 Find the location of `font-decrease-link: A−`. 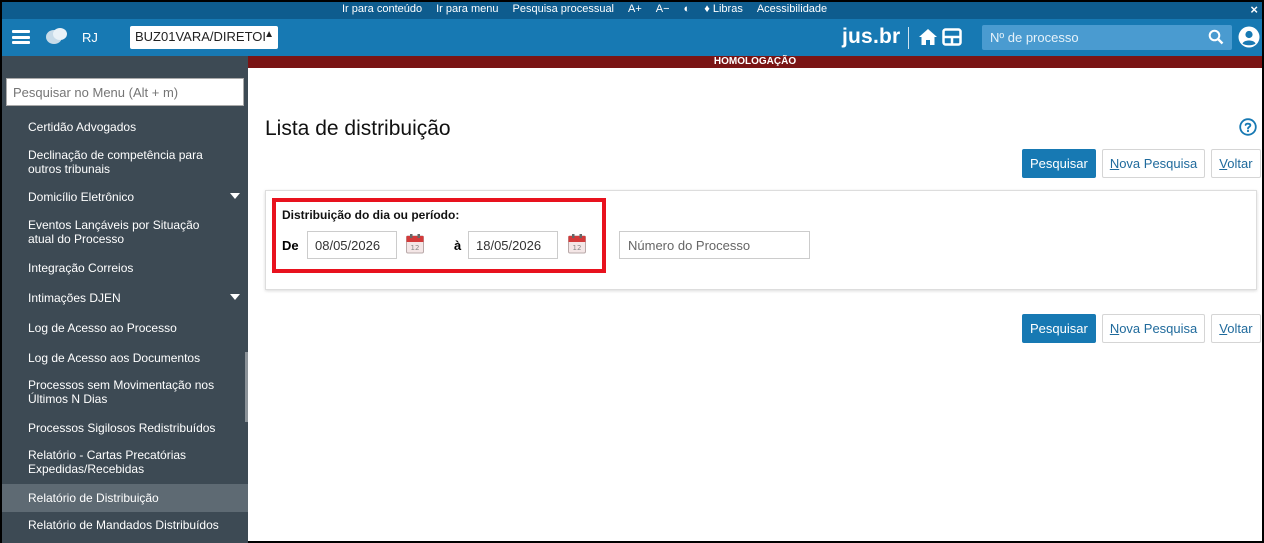

font-decrease-link: A− is located at coordinates (663, 9).